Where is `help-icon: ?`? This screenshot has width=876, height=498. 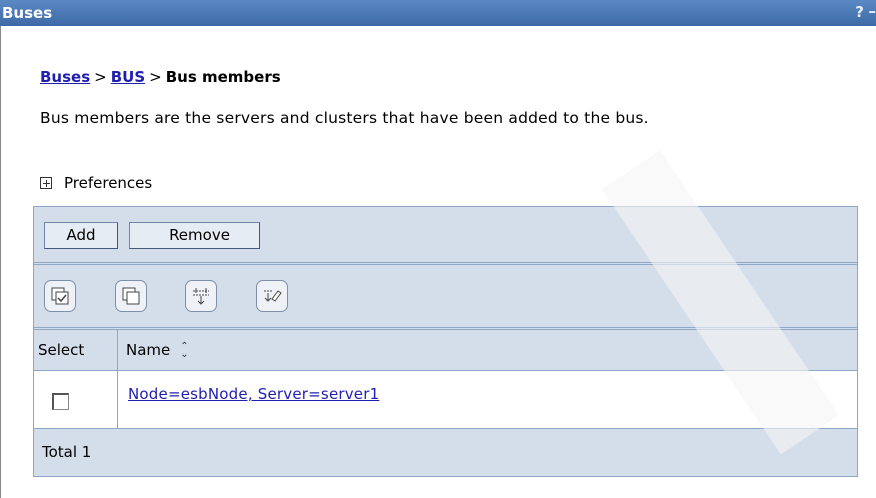 help-icon: ? is located at coordinates (859, 12).